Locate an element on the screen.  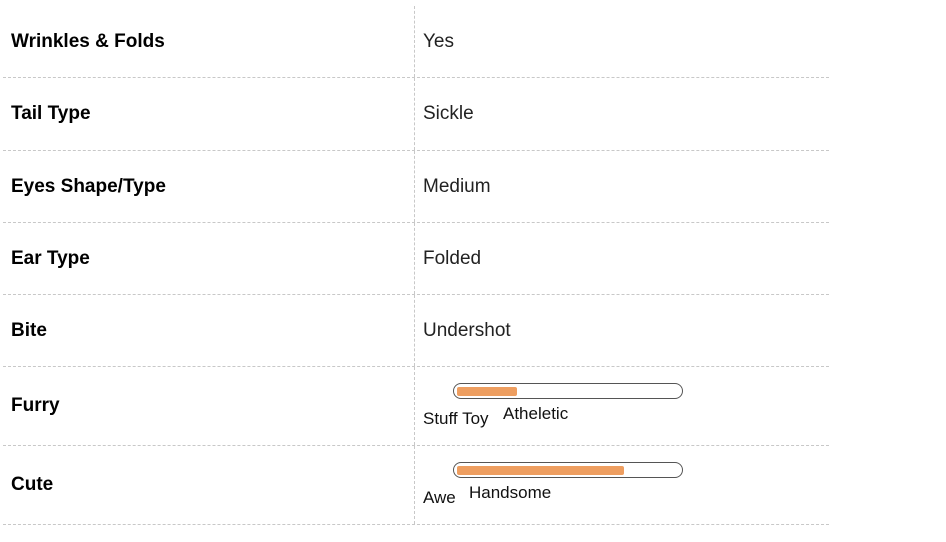
trait-label: Ear Type is located at coordinates (209, 258).